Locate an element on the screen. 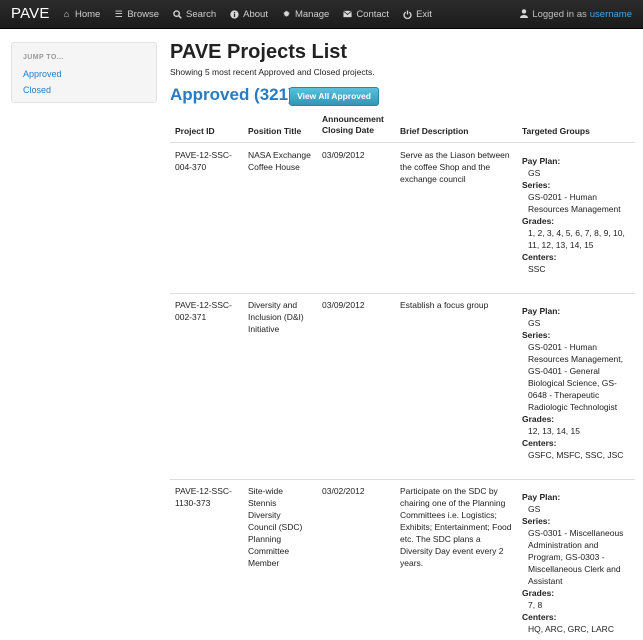 This screenshot has height=640, width=643. jump-to-sidebar: JUMP TO... Approved Closed is located at coordinates (84, 72).